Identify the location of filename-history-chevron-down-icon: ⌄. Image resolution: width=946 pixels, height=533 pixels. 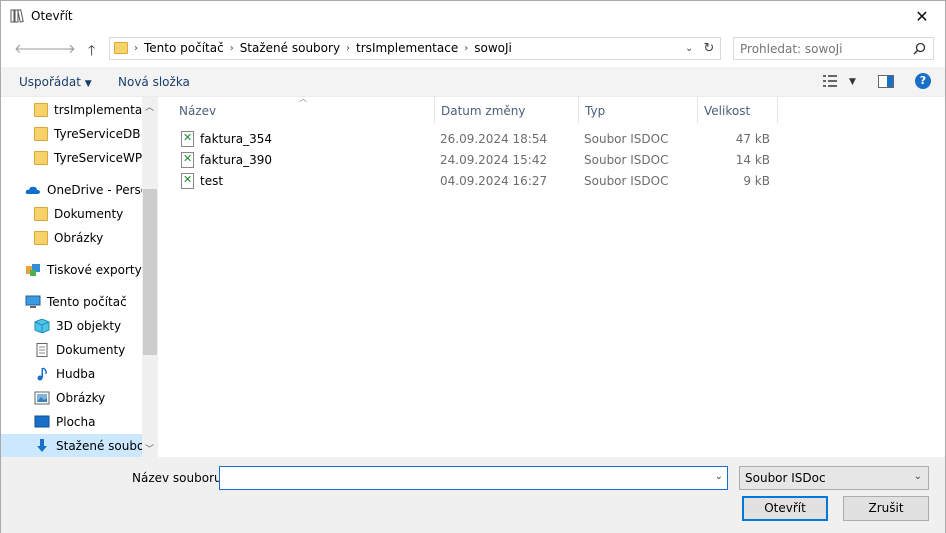
(719, 476).